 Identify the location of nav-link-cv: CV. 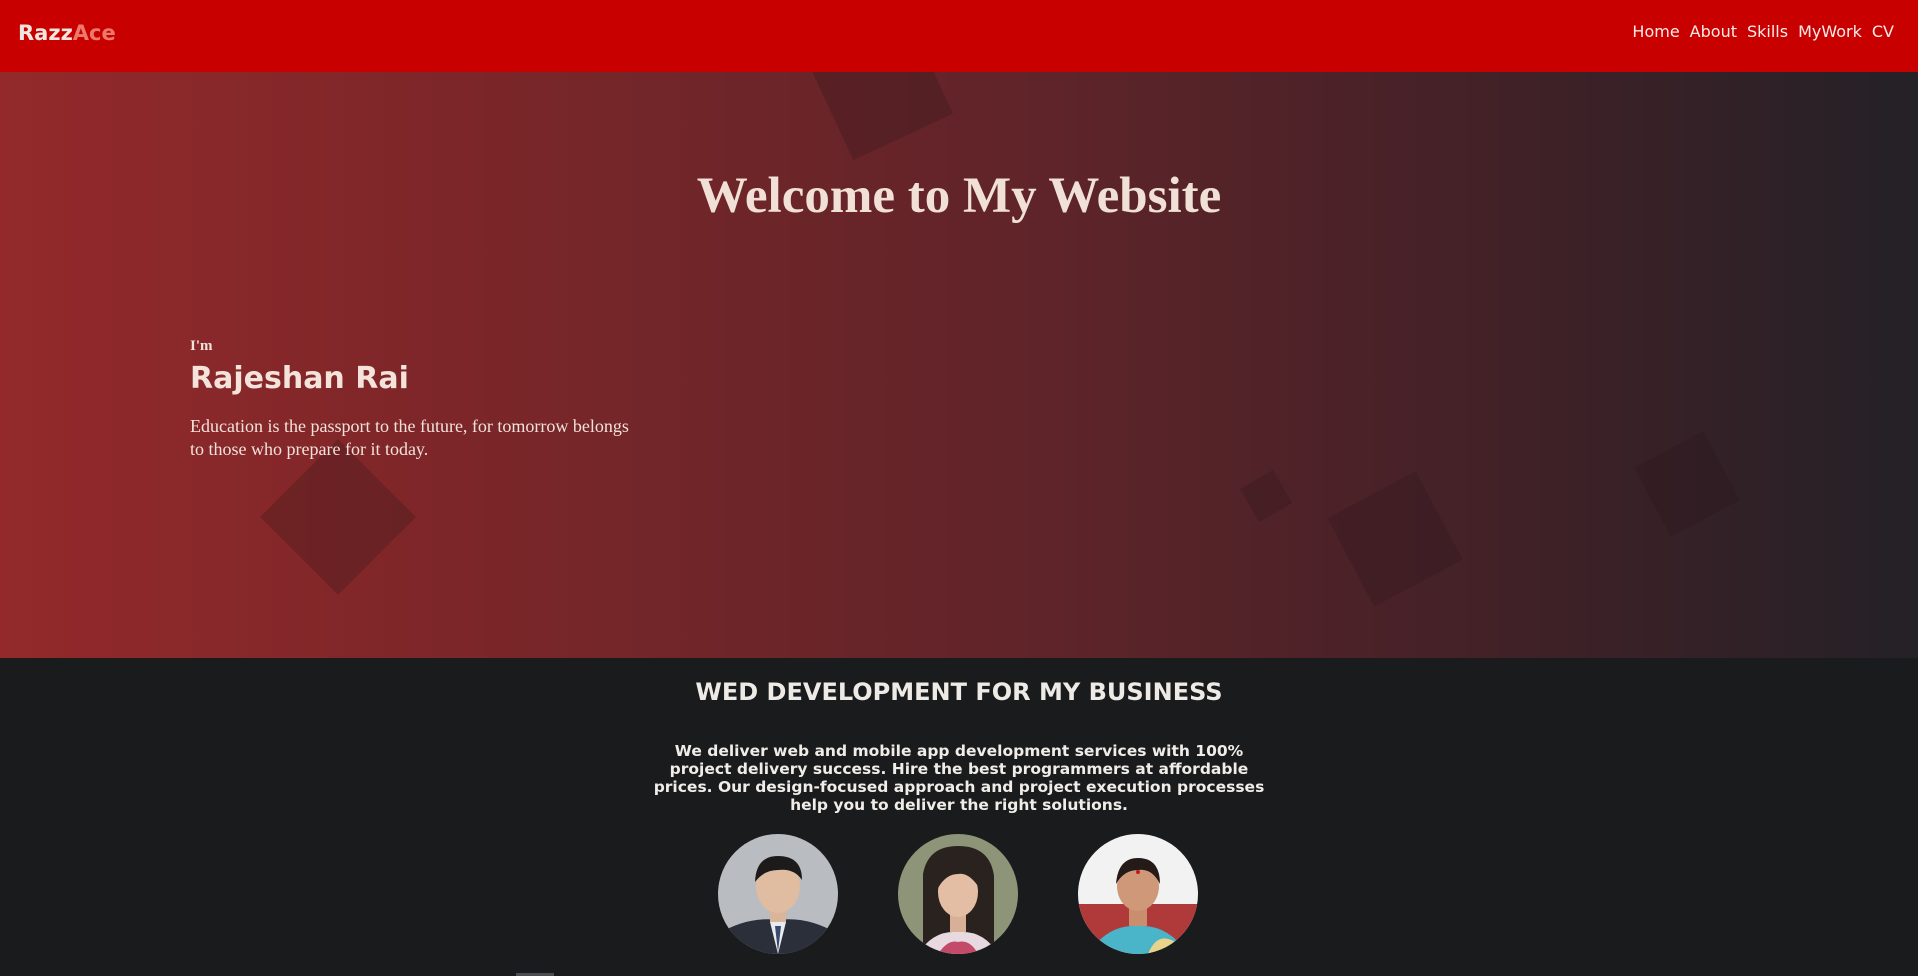
(1883, 31).